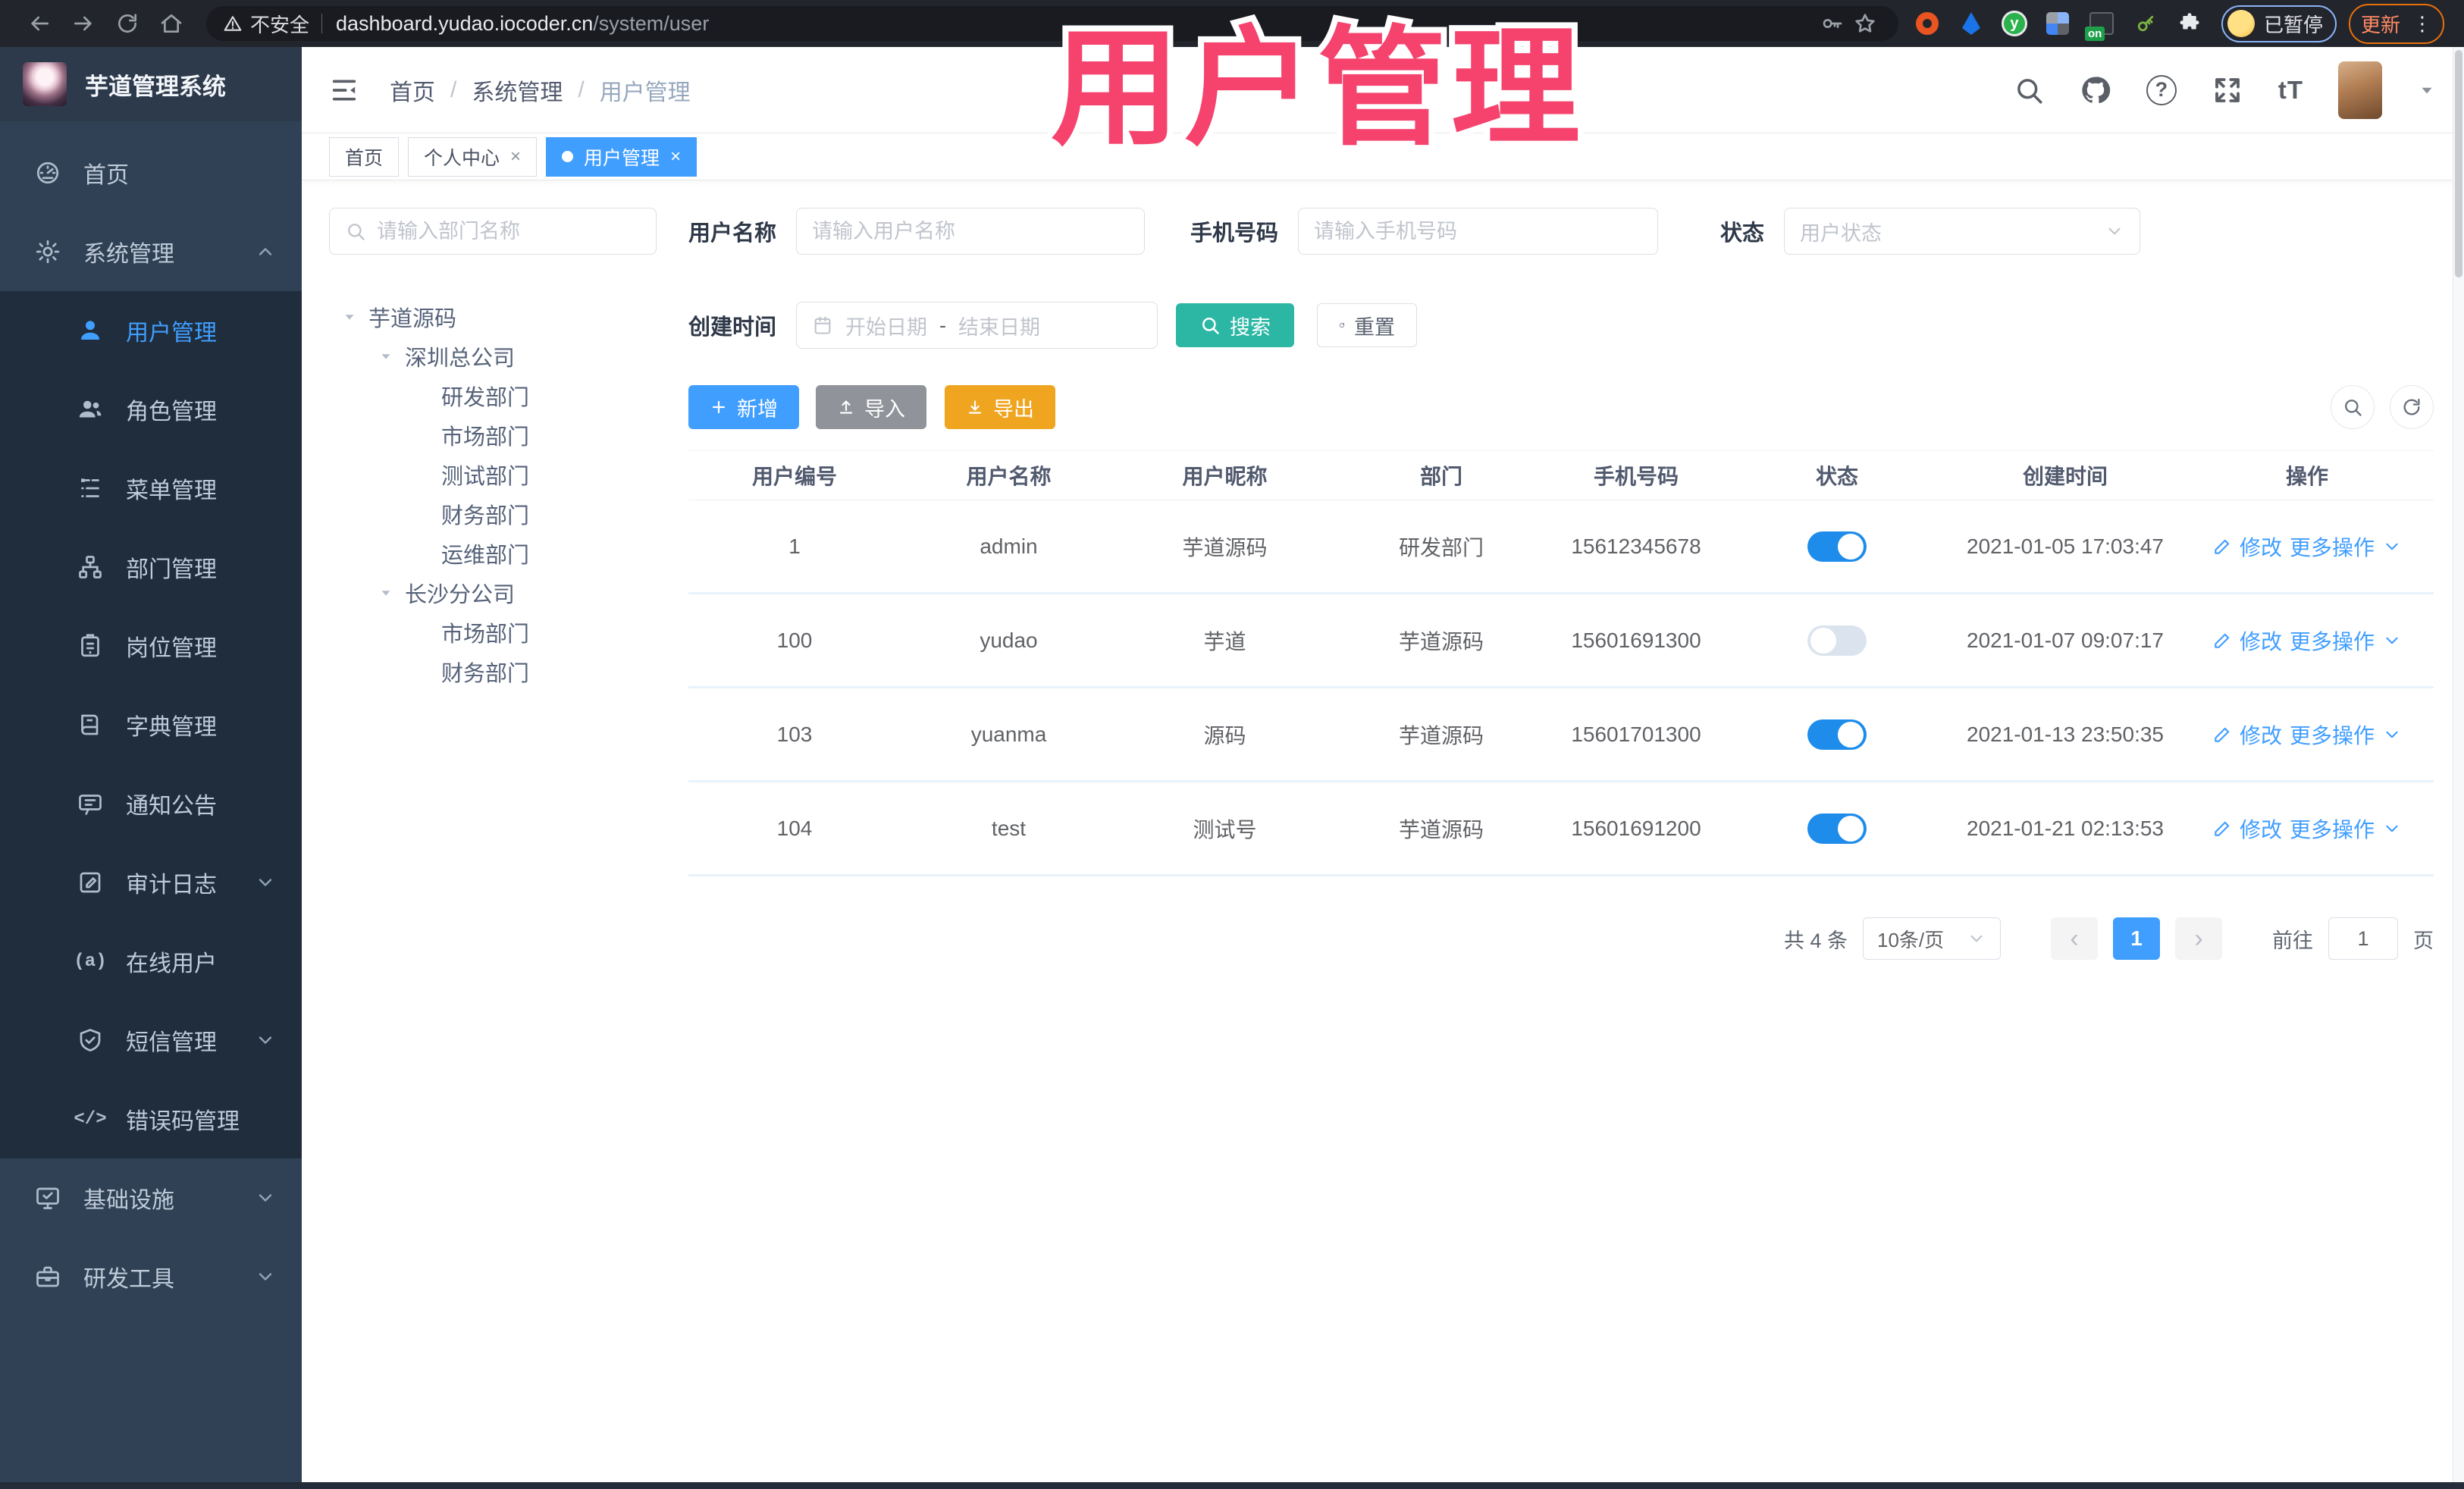 This screenshot has height=1489, width=2464. What do you see at coordinates (509, 231) in the screenshot?
I see `dept-search-input` at bounding box center [509, 231].